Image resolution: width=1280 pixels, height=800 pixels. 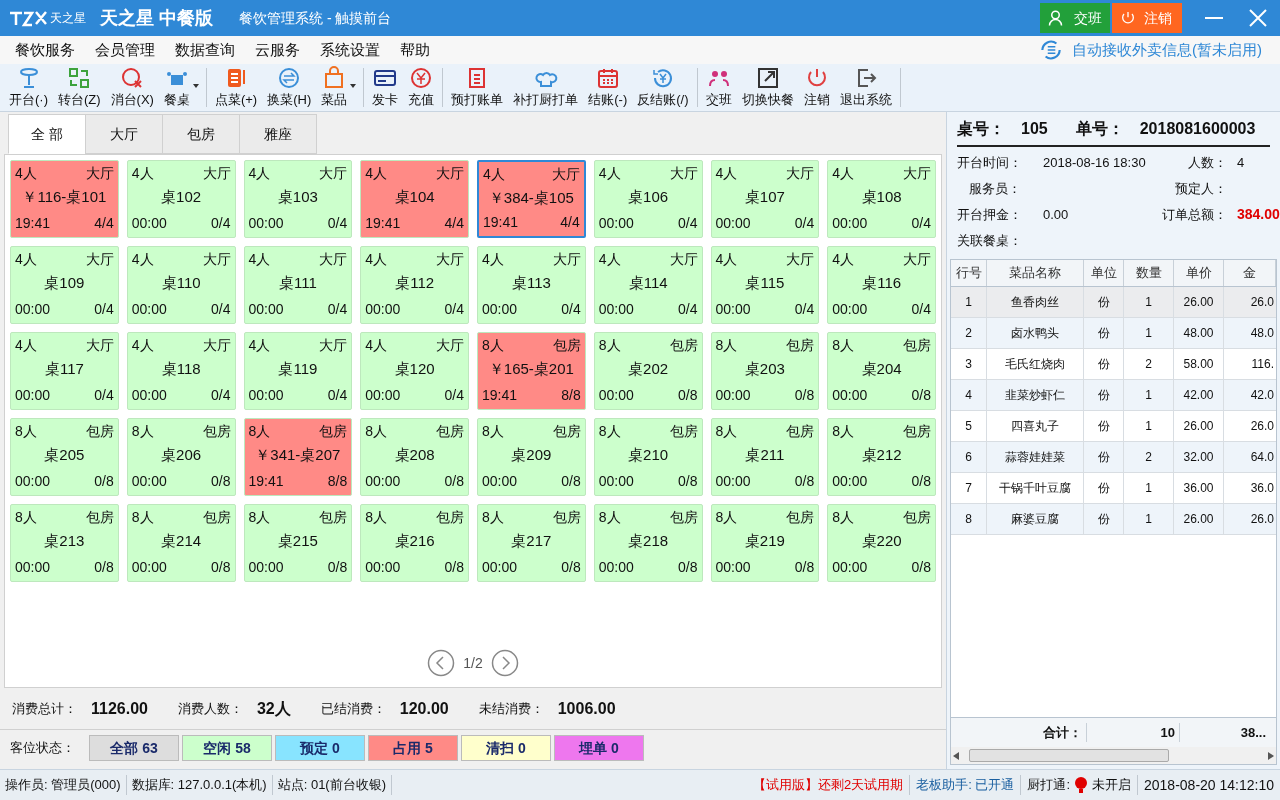 I want to click on seat-count: 4人, so click(x=726, y=259).